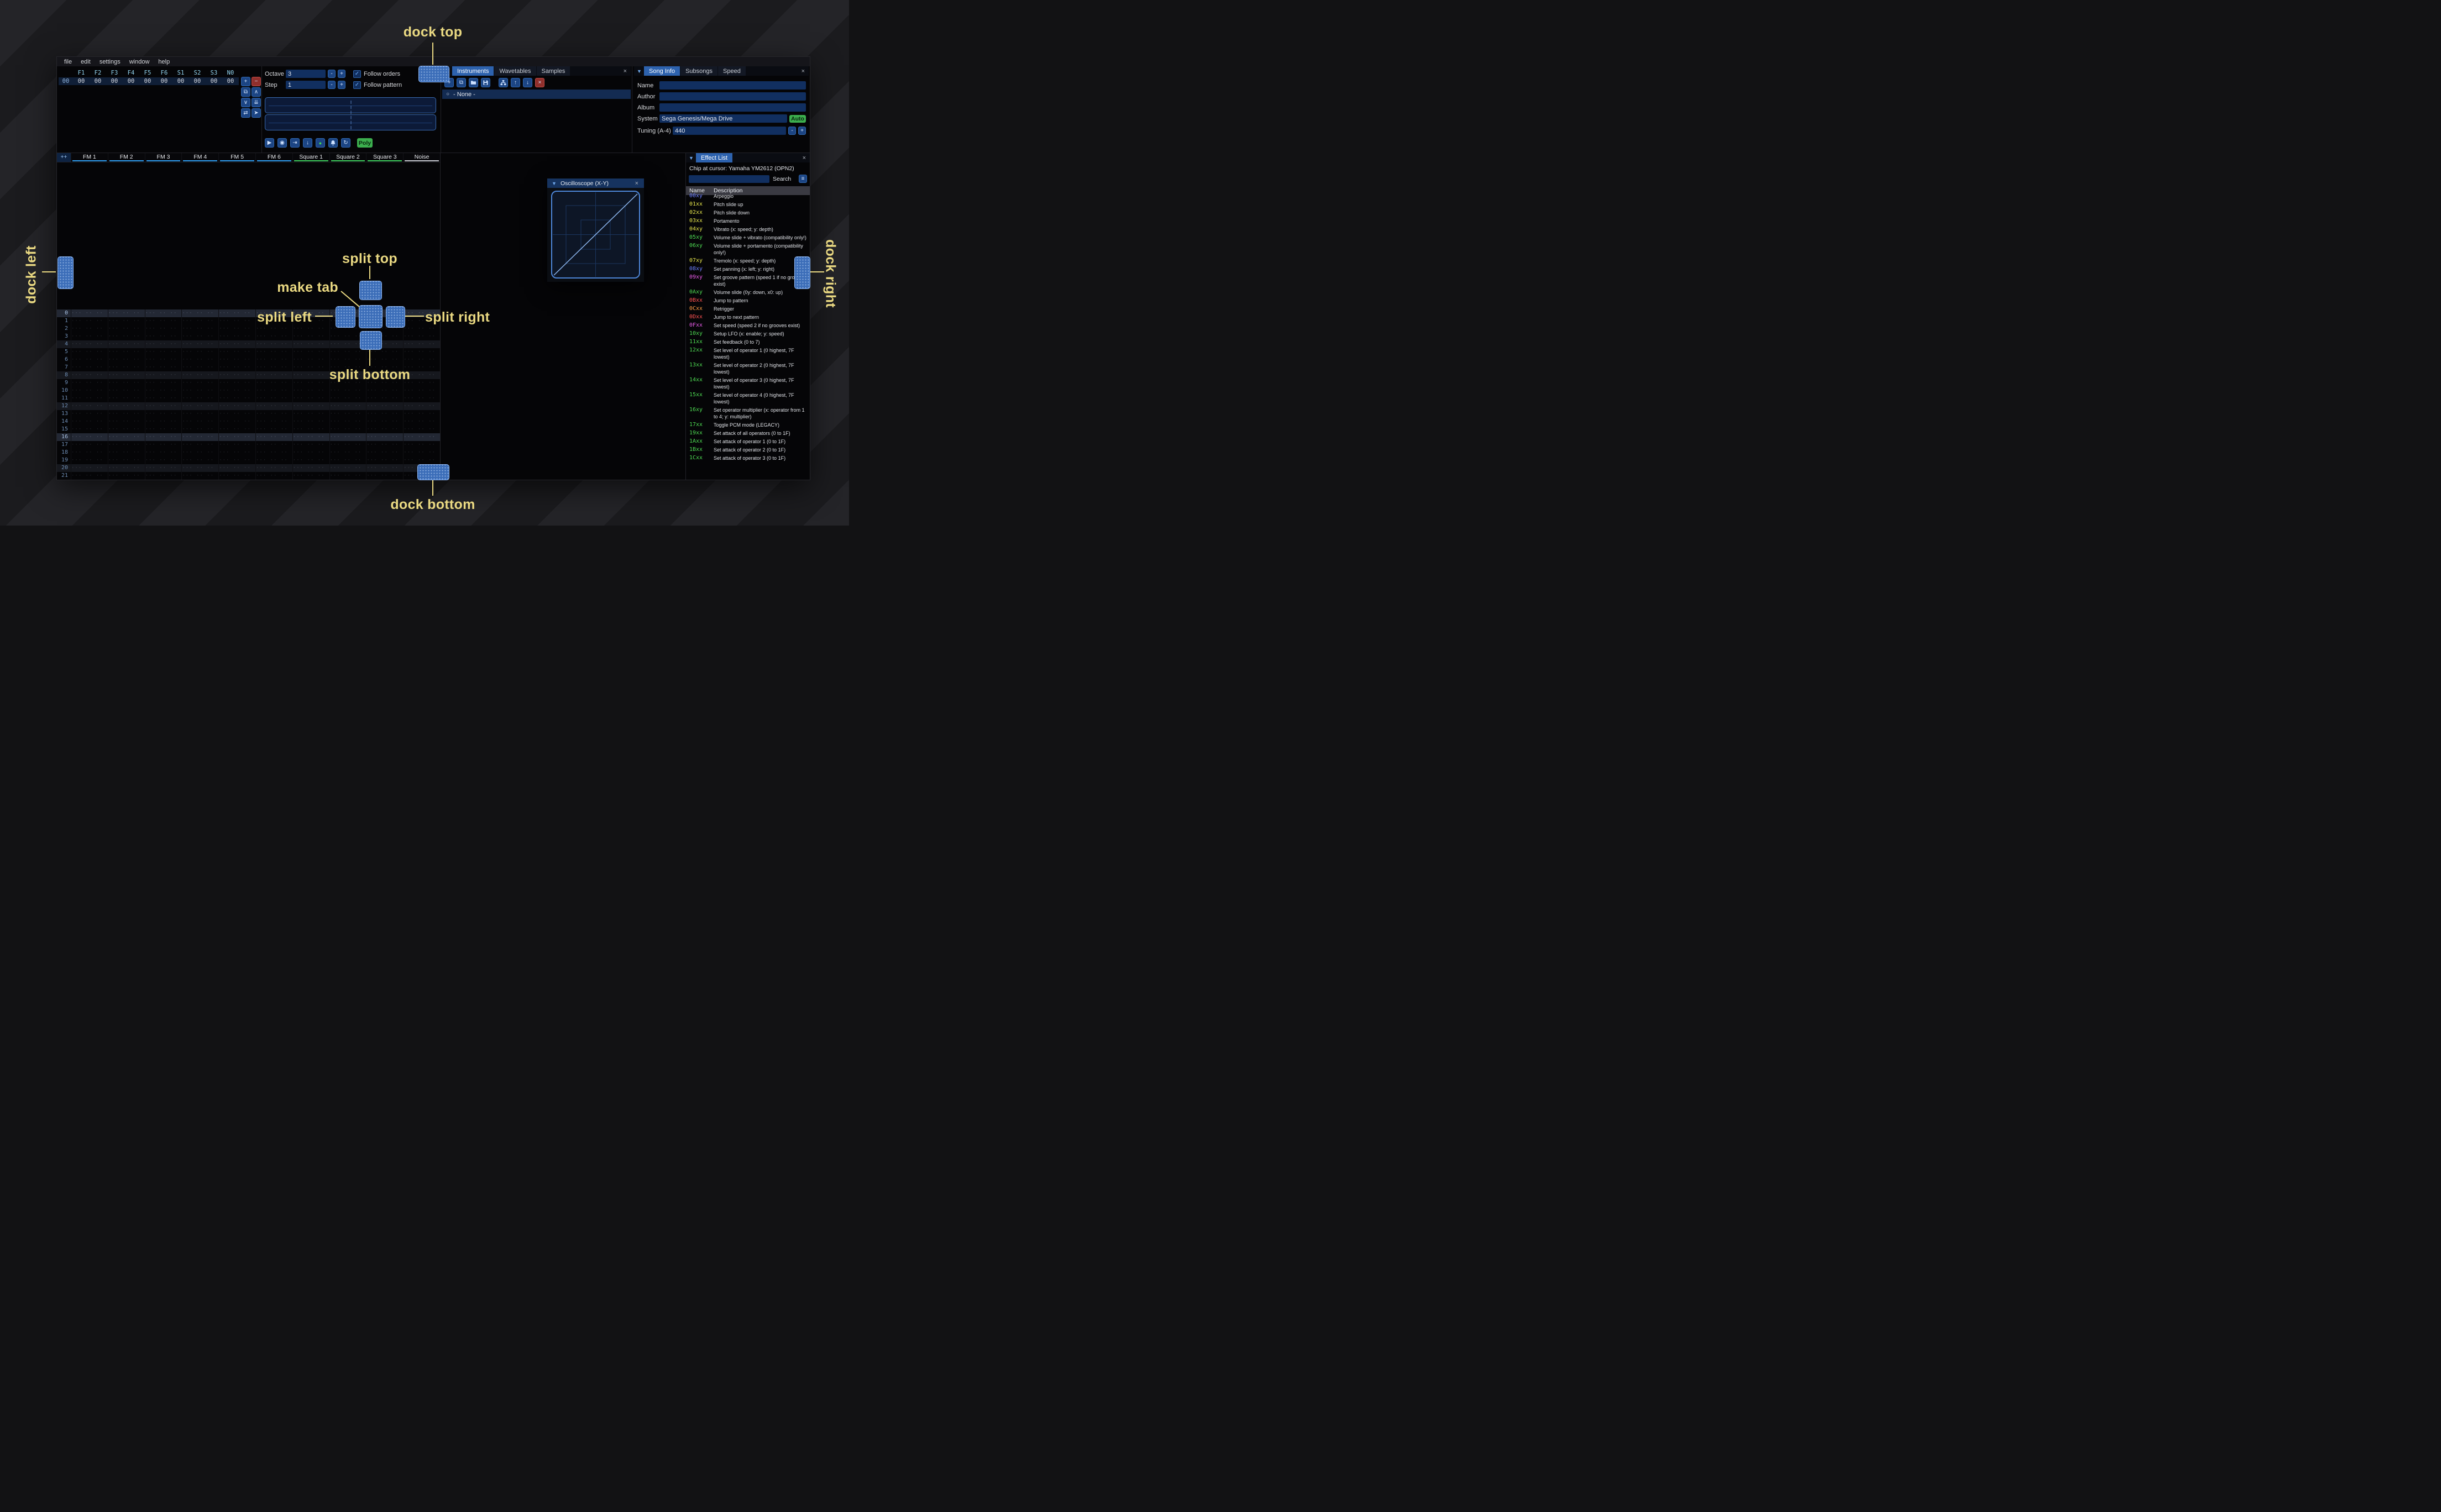 The image size is (2441, 1512). What do you see at coordinates (503, 82) in the screenshot?
I see `toggle-folders-button` at bounding box center [503, 82].